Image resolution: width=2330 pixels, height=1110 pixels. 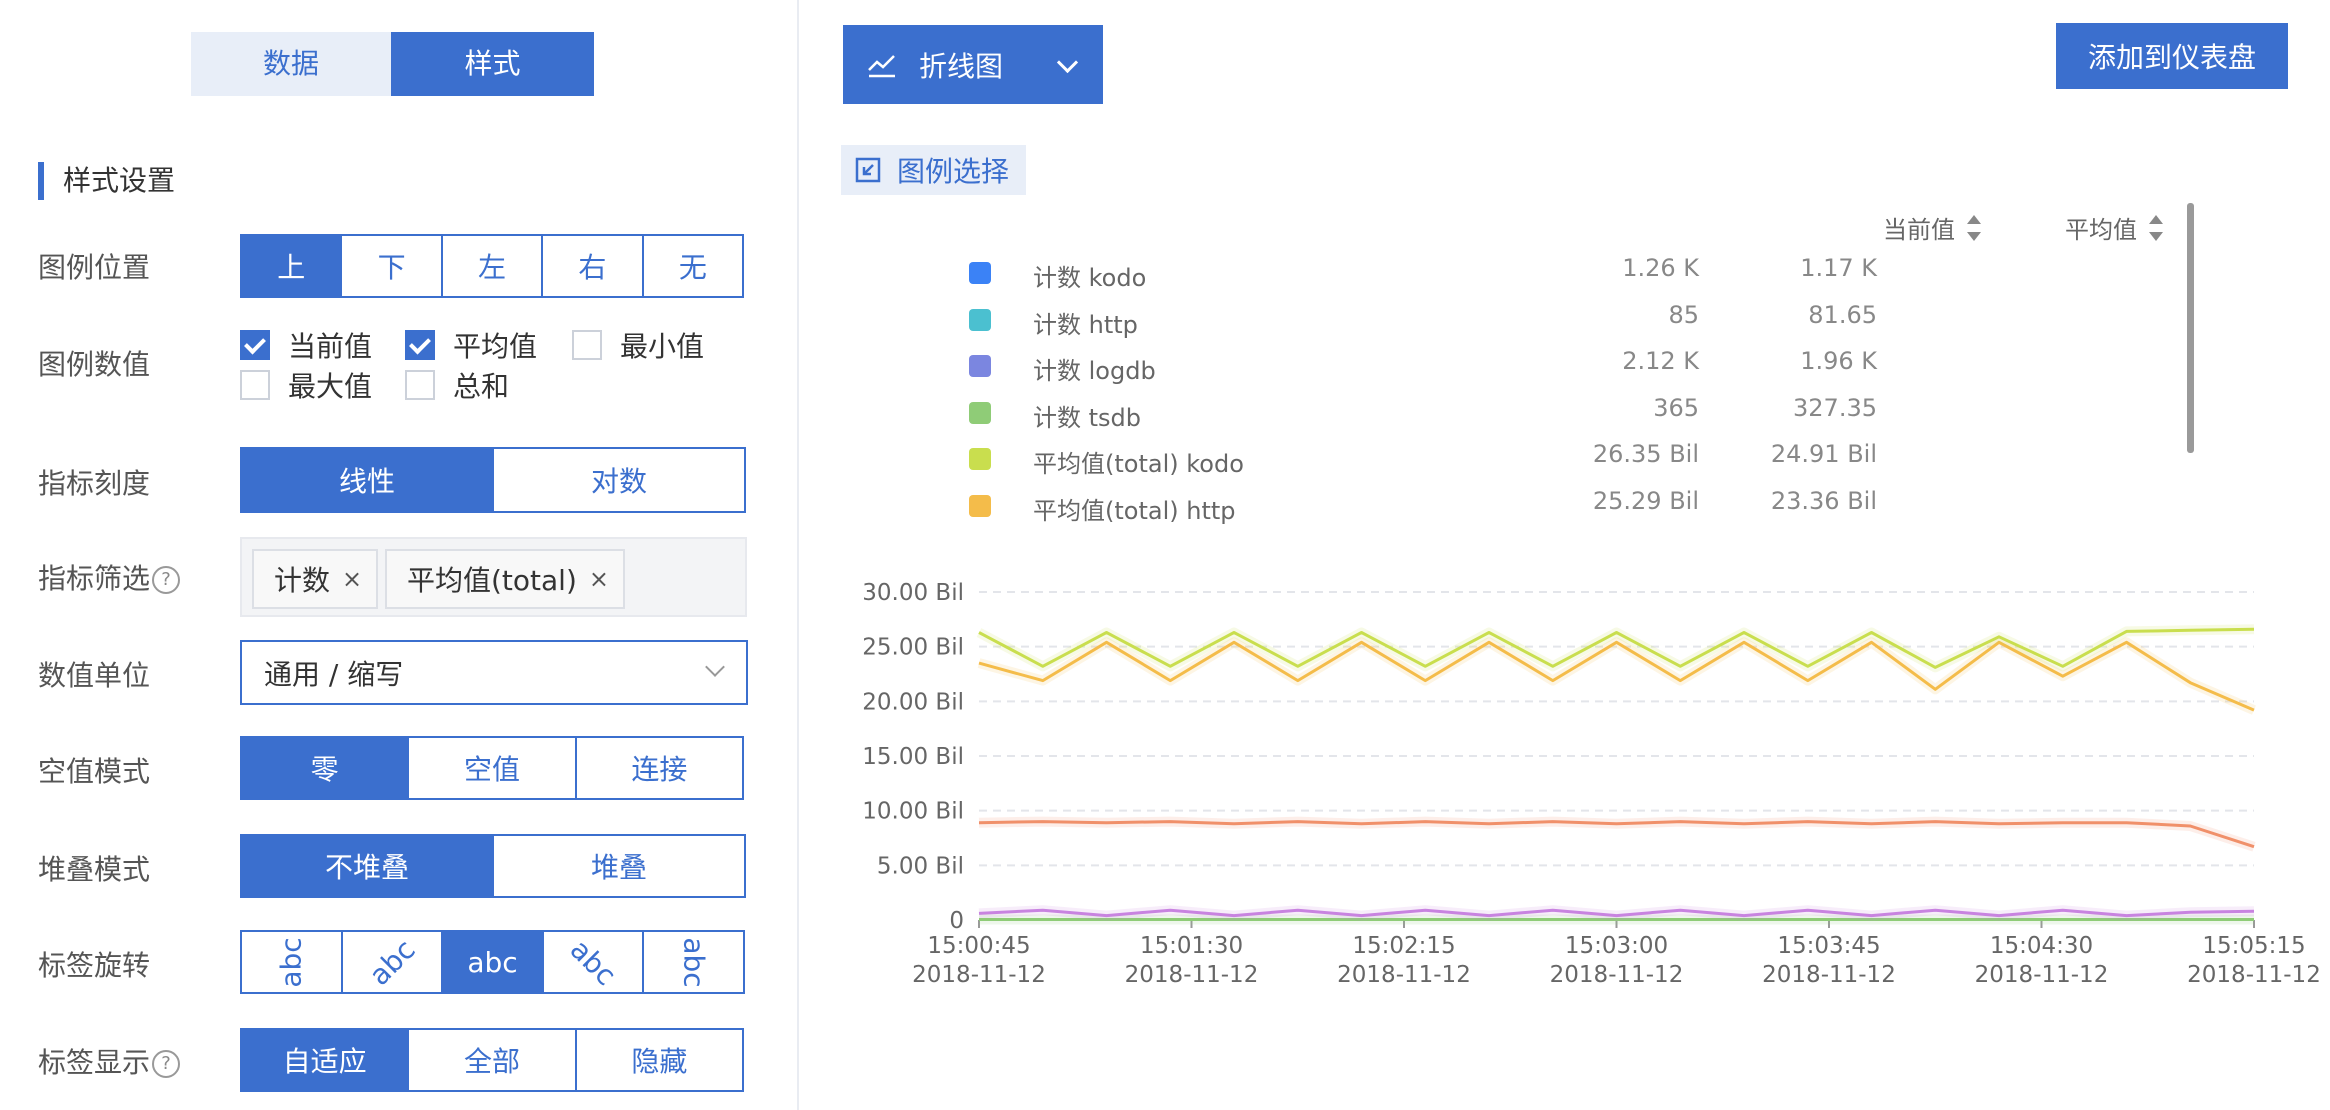 I want to click on metric-scale-log: 对数, so click(x=618, y=480).